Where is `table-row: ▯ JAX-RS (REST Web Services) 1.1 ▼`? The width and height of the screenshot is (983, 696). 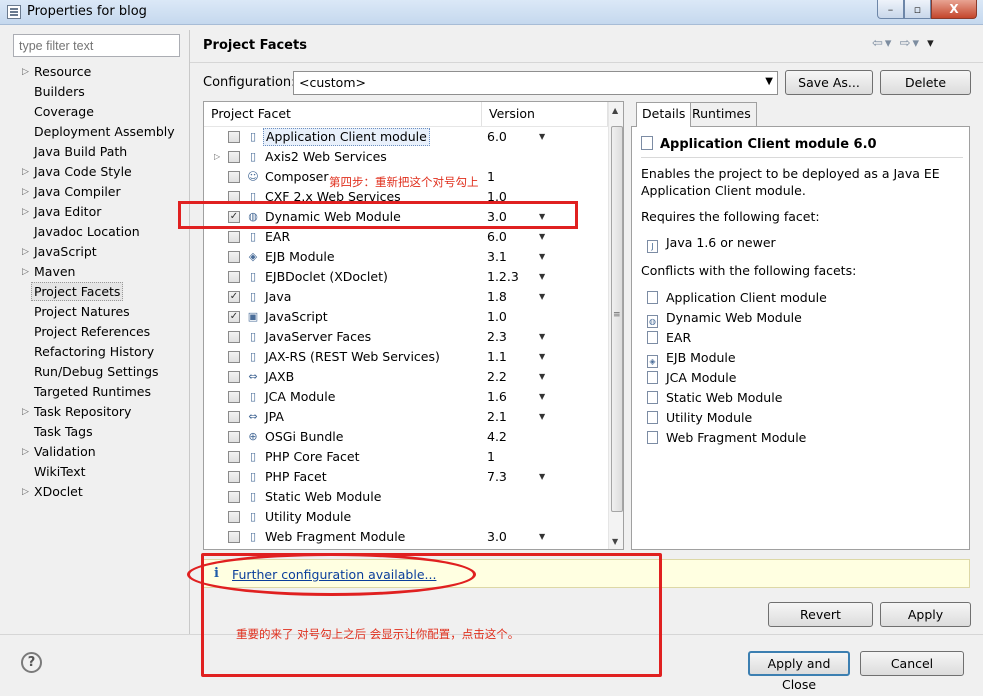 table-row: ▯ JAX-RS (REST Web Services) 1.1 ▼ is located at coordinates (406, 357).